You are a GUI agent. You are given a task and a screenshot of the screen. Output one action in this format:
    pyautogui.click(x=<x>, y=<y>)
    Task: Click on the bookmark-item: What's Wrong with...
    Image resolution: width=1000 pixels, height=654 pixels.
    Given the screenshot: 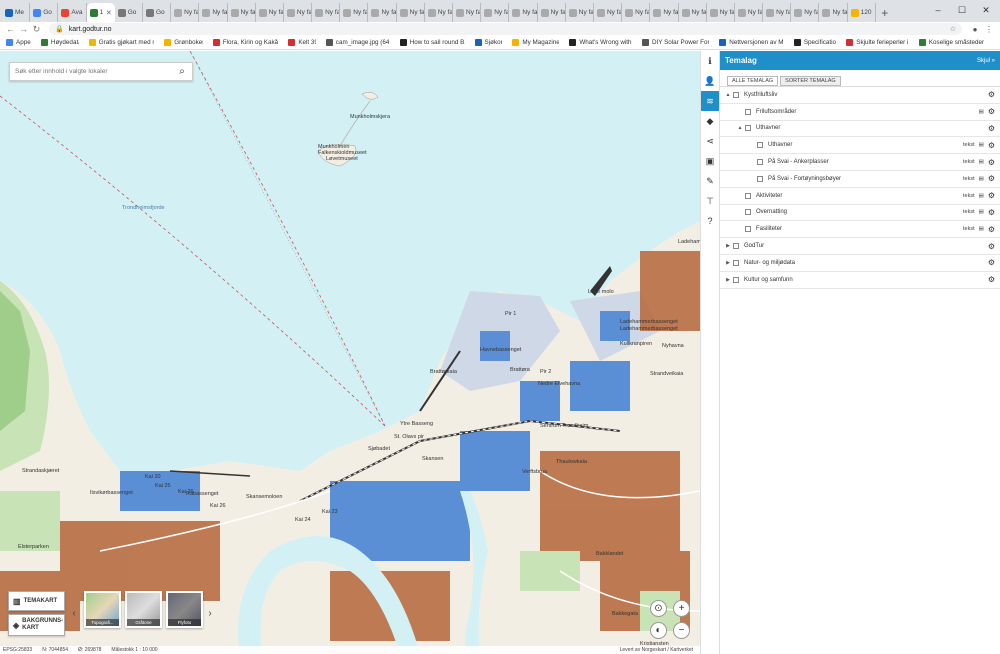 What is the action you would take?
    pyautogui.click(x=600, y=42)
    